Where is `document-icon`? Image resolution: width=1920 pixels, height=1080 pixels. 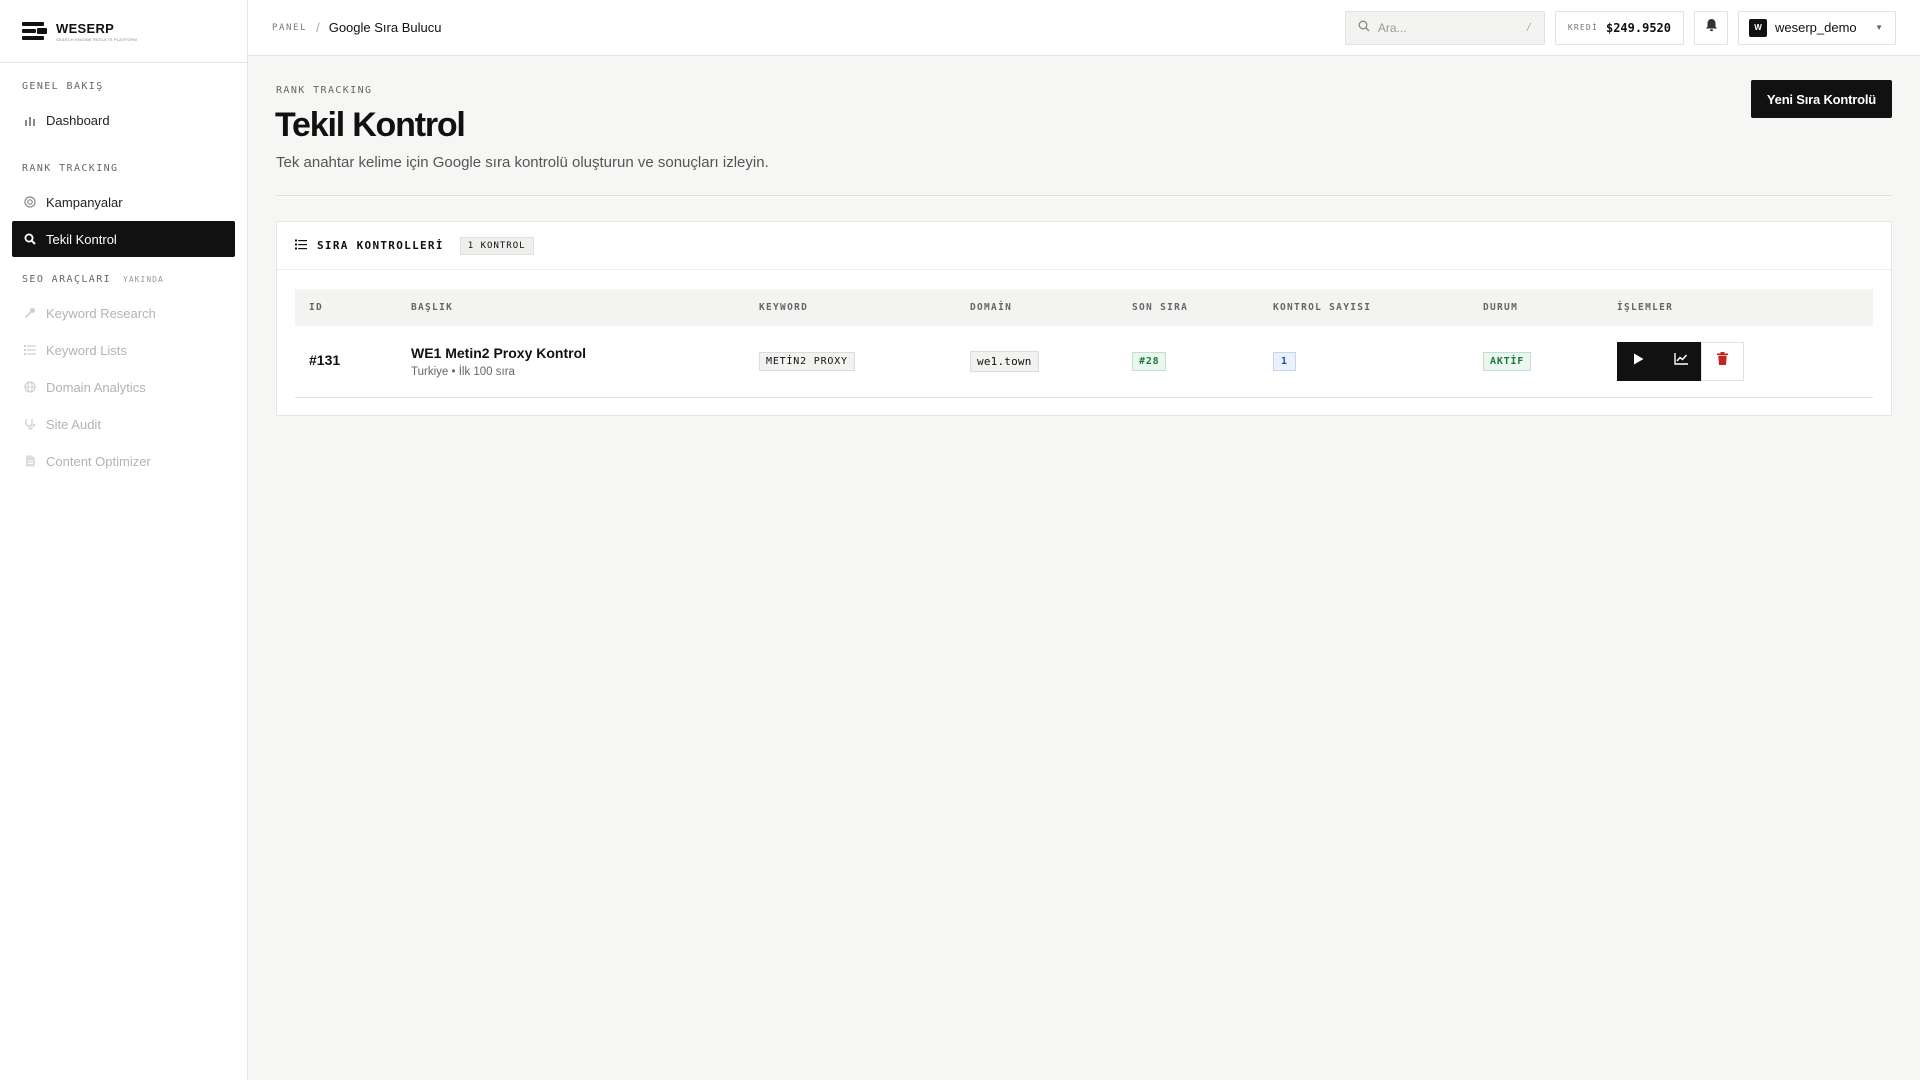
document-icon is located at coordinates (30, 461).